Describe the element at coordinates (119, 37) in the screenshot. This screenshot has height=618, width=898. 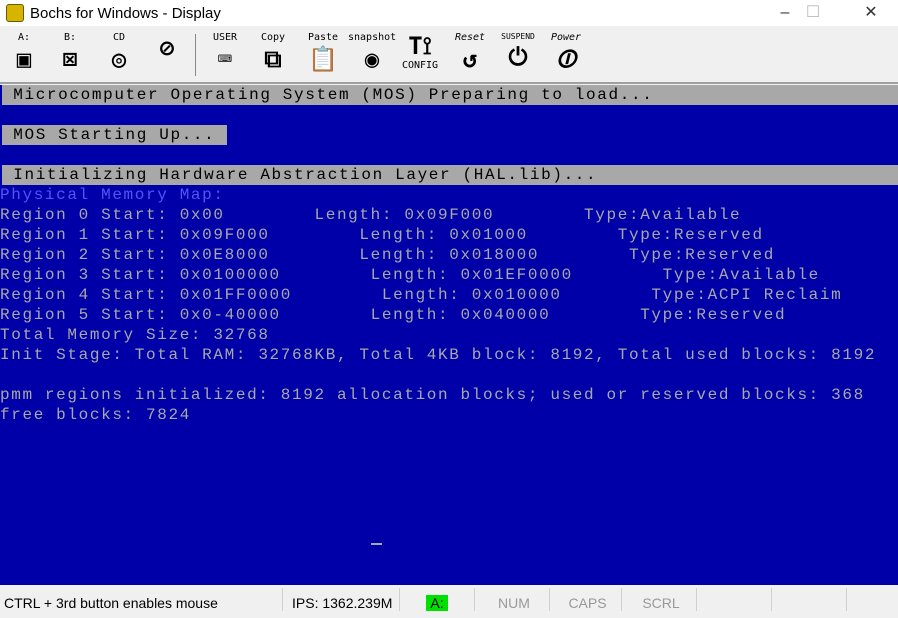
I see `cdrom-label: CD` at that location.